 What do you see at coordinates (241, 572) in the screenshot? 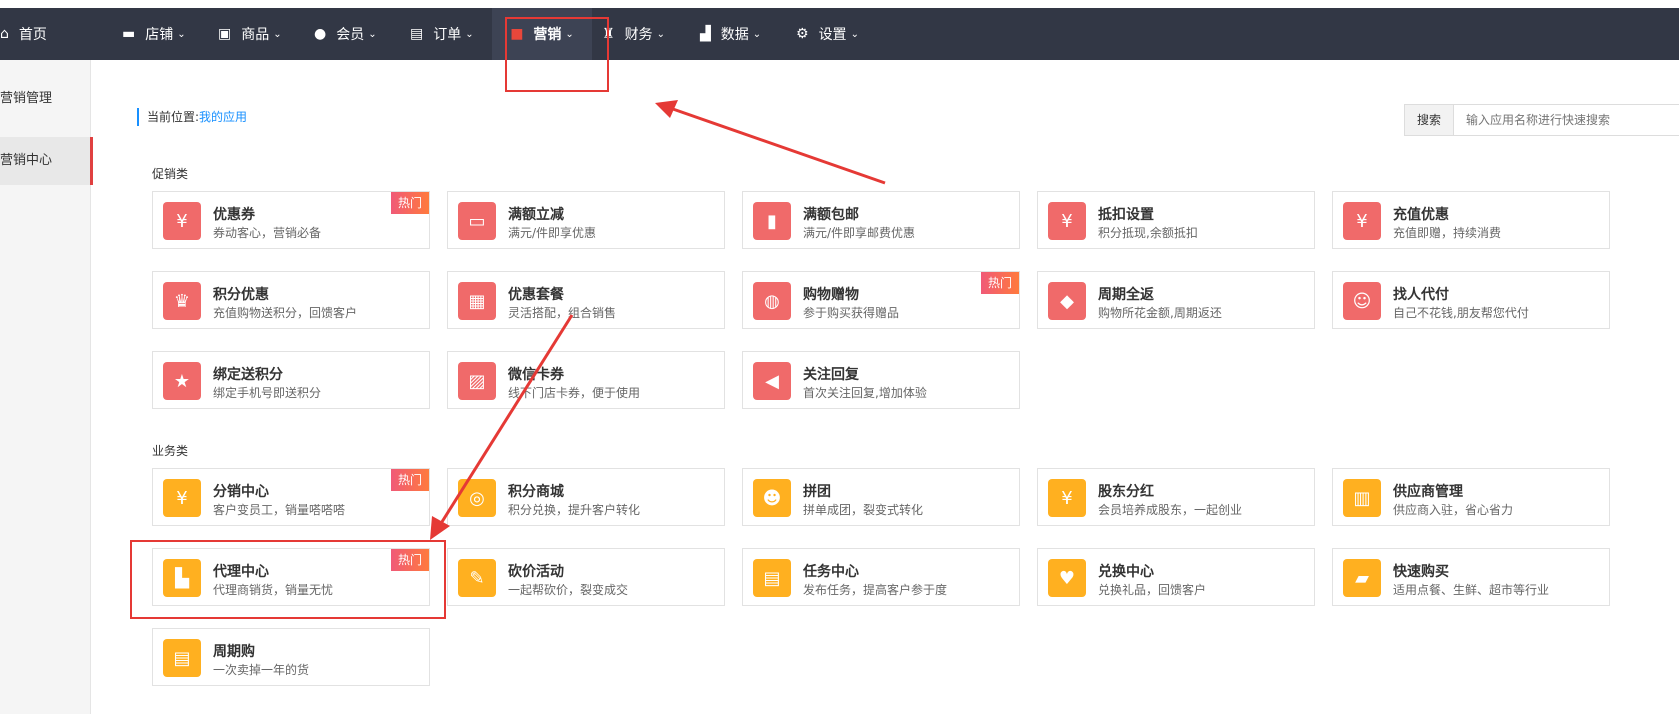
I see `app-card-title: 代理中心` at bounding box center [241, 572].